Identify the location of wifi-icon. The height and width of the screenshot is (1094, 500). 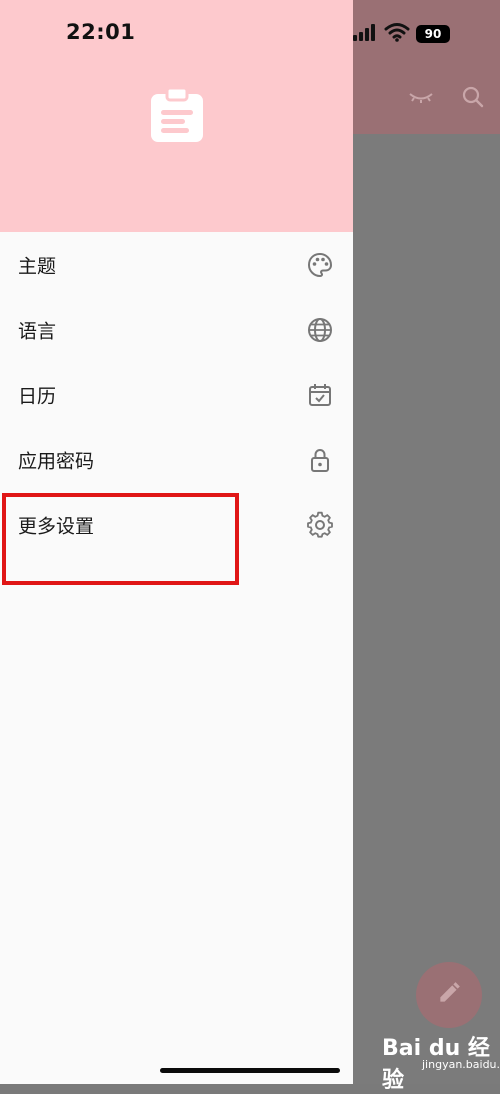
(397, 34).